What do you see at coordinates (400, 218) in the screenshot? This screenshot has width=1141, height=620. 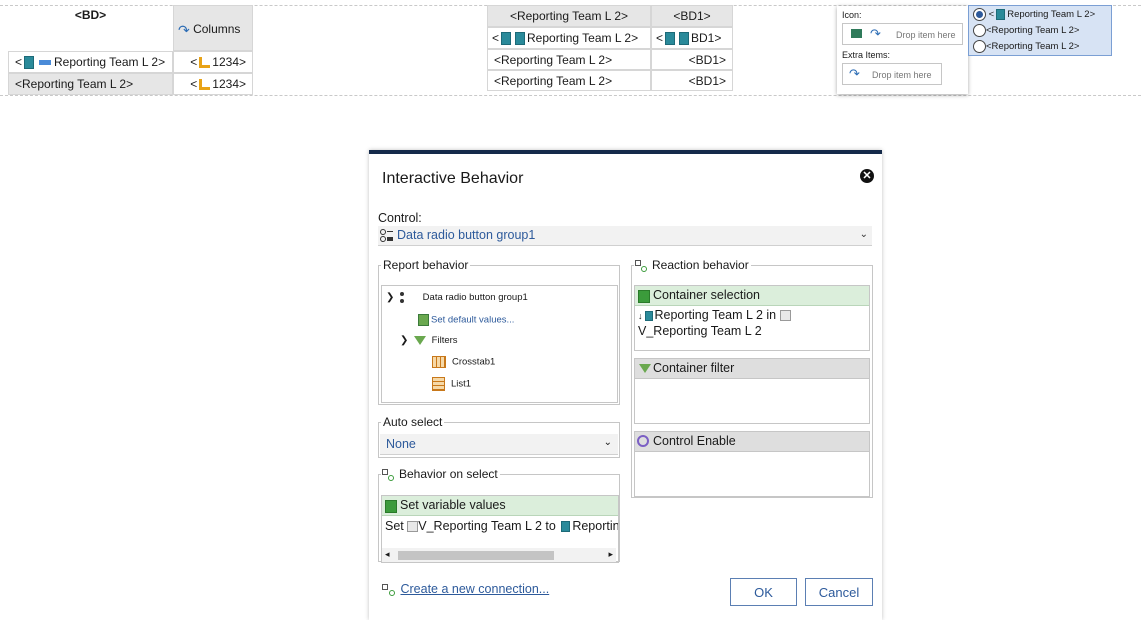 I see `control-label: Control:` at bounding box center [400, 218].